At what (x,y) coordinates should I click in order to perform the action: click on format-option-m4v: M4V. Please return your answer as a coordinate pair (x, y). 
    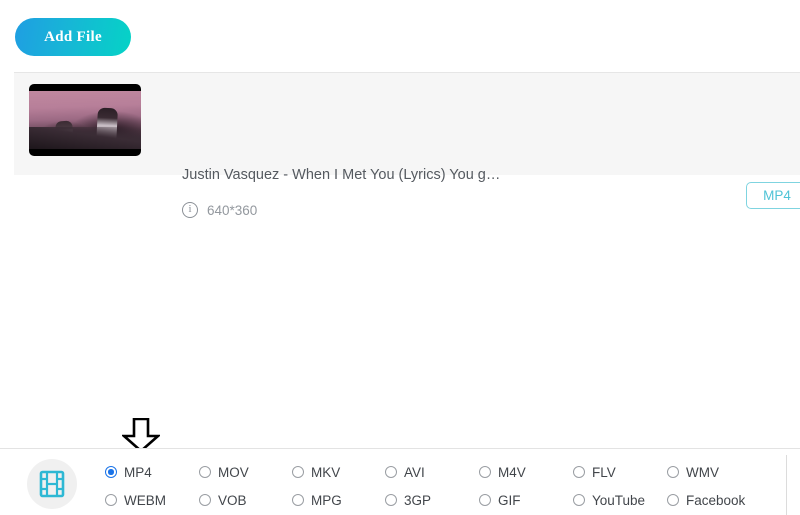
    Looking at the image, I should click on (526, 472).